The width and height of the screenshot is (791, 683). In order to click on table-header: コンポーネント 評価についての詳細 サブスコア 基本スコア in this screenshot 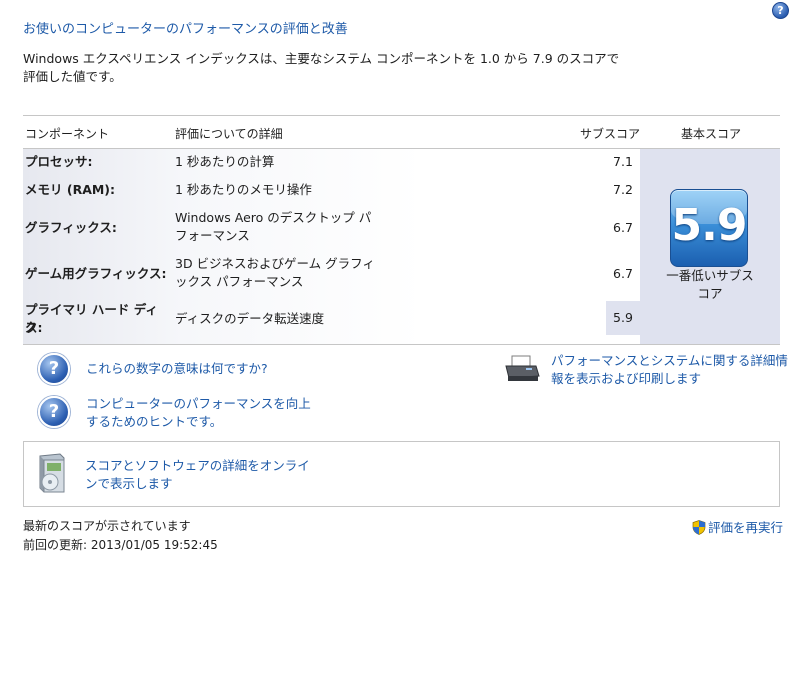, I will do `click(401, 132)`.